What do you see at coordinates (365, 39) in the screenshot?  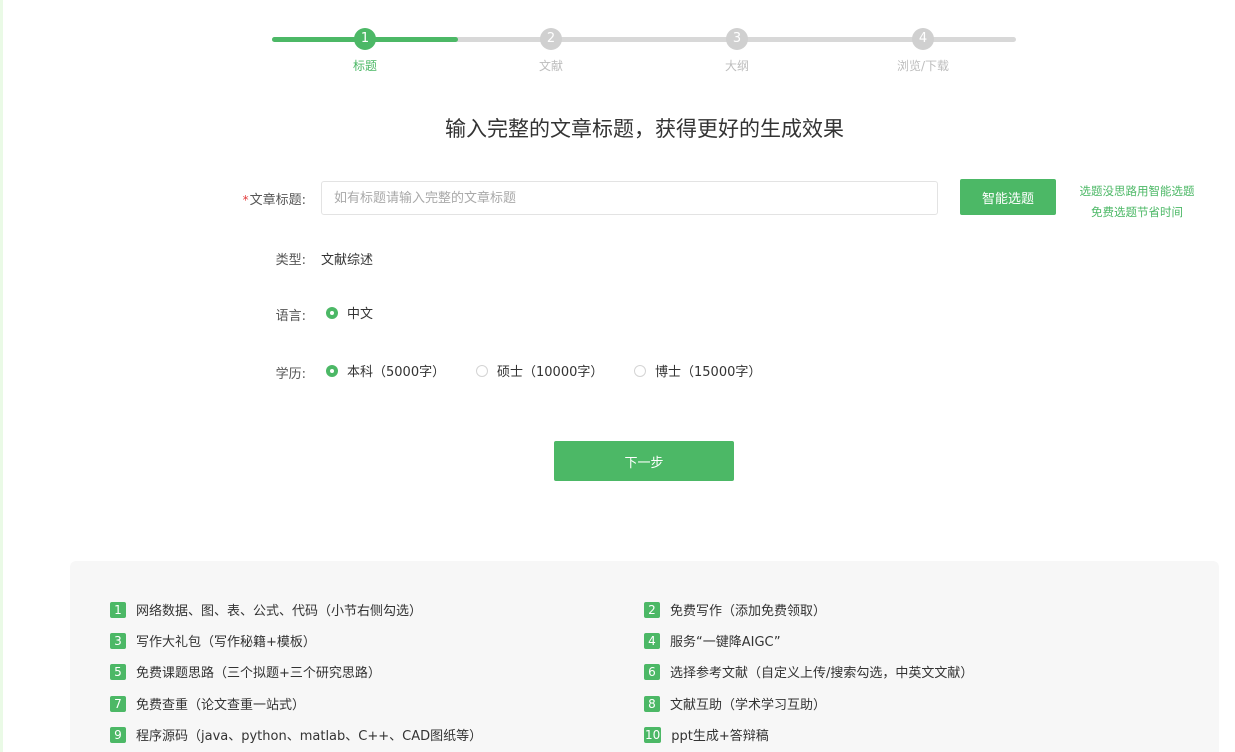 I see `step-number: 1` at bounding box center [365, 39].